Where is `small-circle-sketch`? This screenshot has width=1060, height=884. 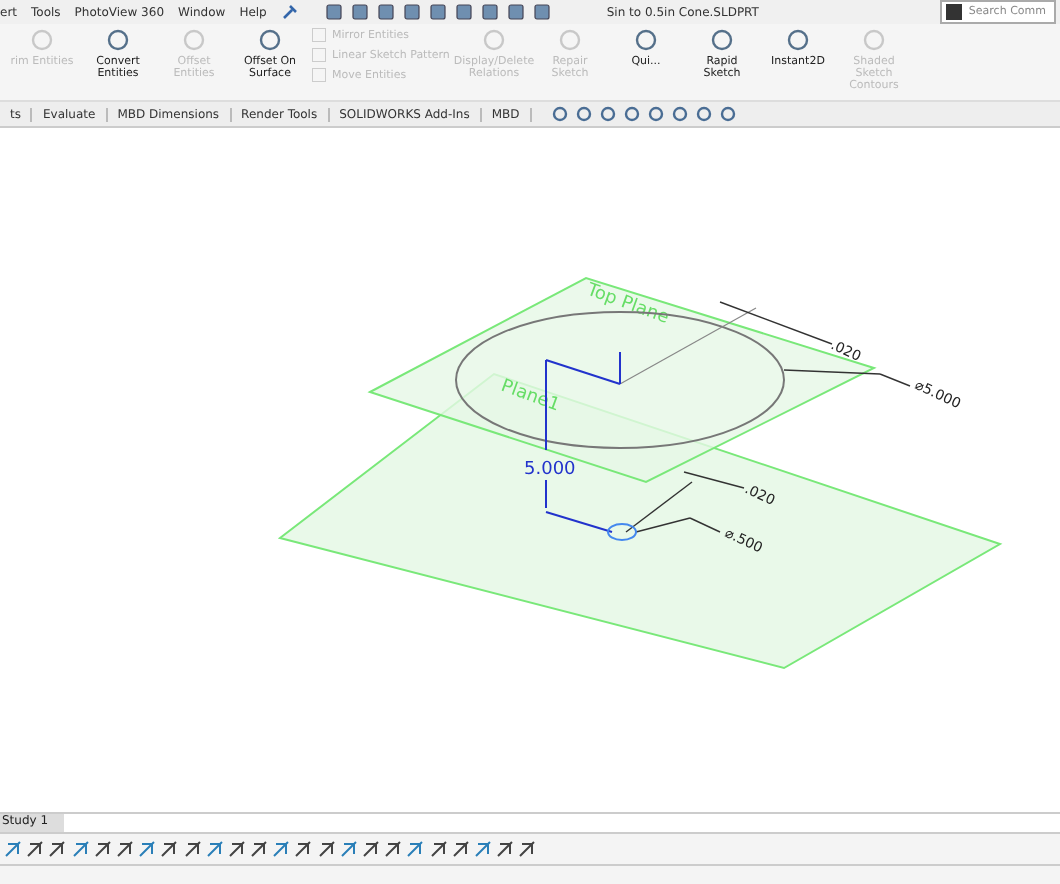 small-circle-sketch is located at coordinates (622, 532).